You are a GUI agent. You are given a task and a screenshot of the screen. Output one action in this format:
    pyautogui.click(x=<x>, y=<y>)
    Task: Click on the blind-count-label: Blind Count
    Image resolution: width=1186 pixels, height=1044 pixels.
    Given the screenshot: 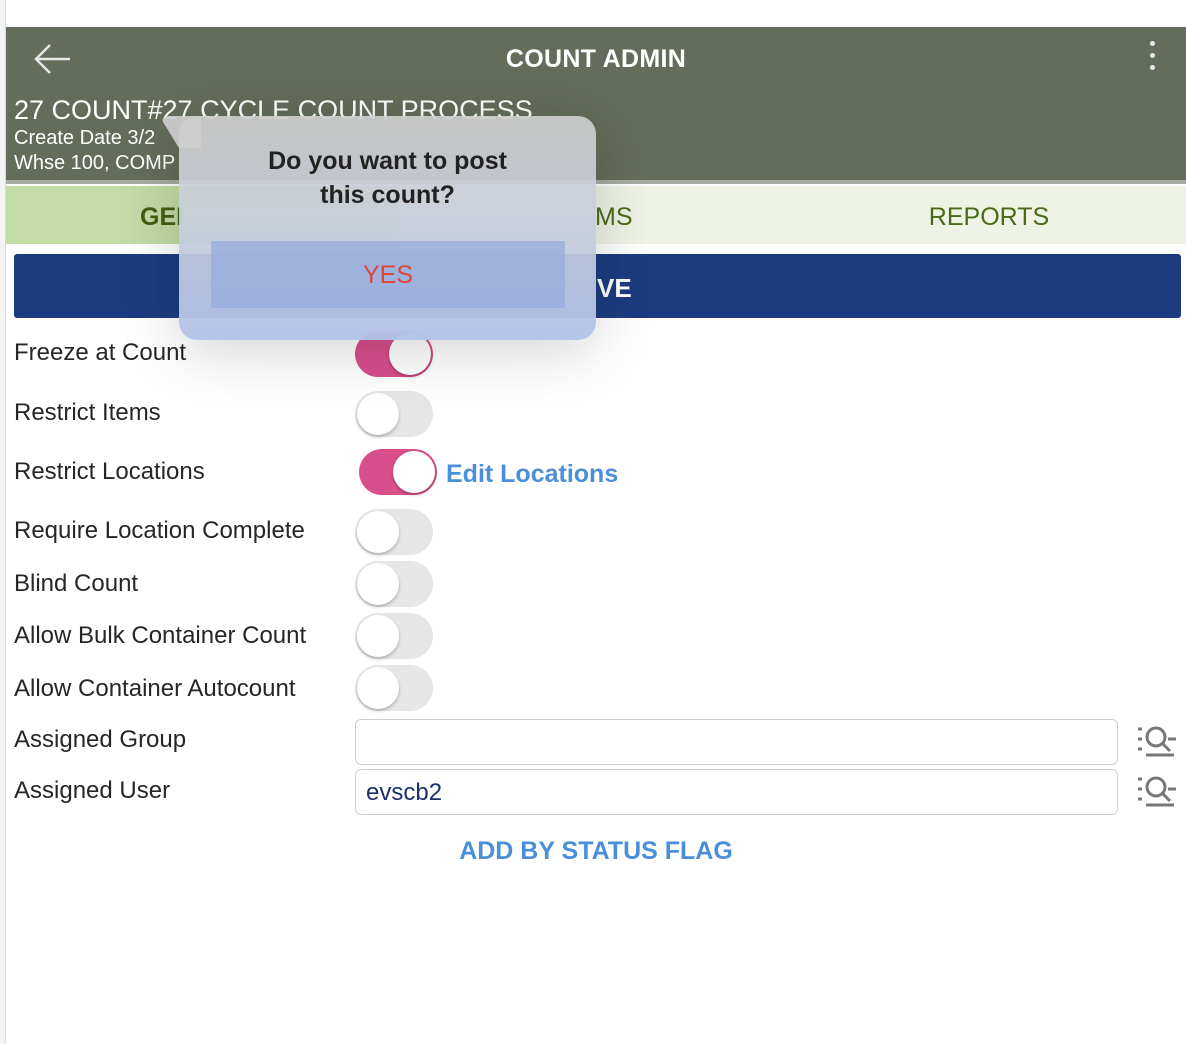 What is the action you would take?
    pyautogui.click(x=76, y=583)
    